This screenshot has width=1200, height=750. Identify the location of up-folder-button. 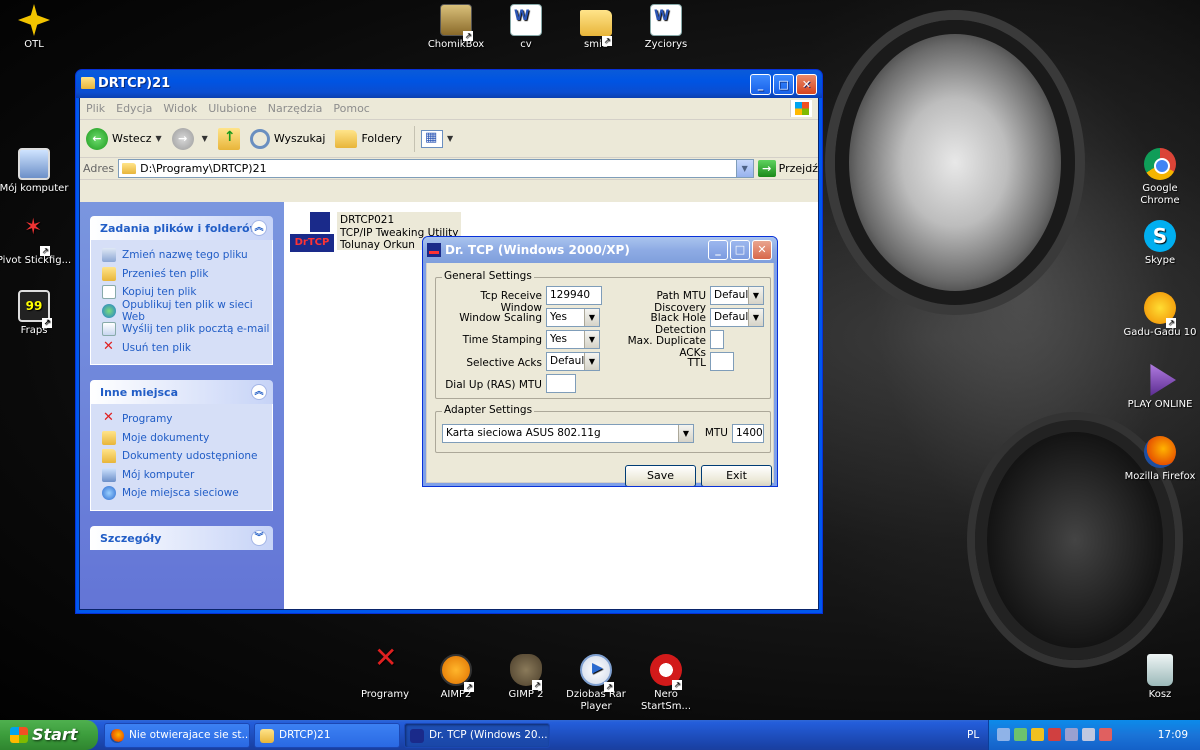
(228, 138).